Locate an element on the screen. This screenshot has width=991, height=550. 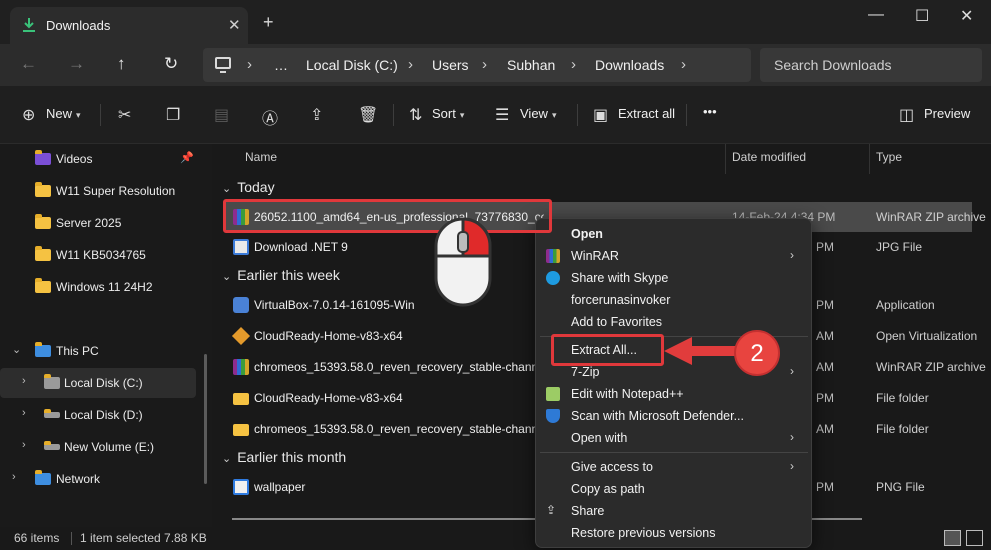
menu-item-add-to-favorites: Add to Favorites is located at coordinates (673, 322).